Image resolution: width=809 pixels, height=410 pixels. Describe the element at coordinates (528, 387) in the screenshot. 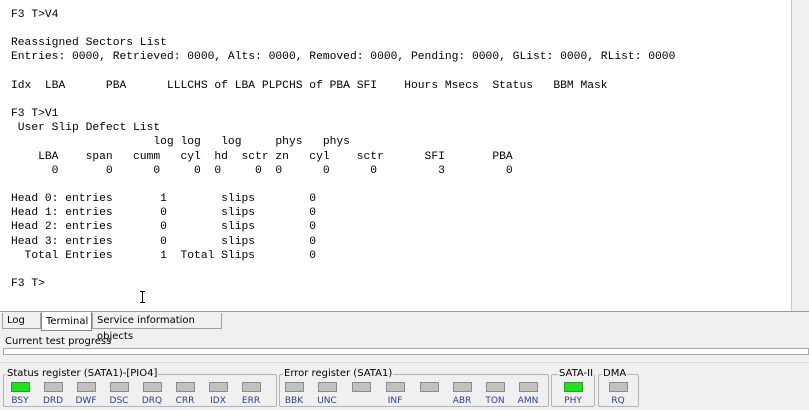

I see `led-amn` at that location.